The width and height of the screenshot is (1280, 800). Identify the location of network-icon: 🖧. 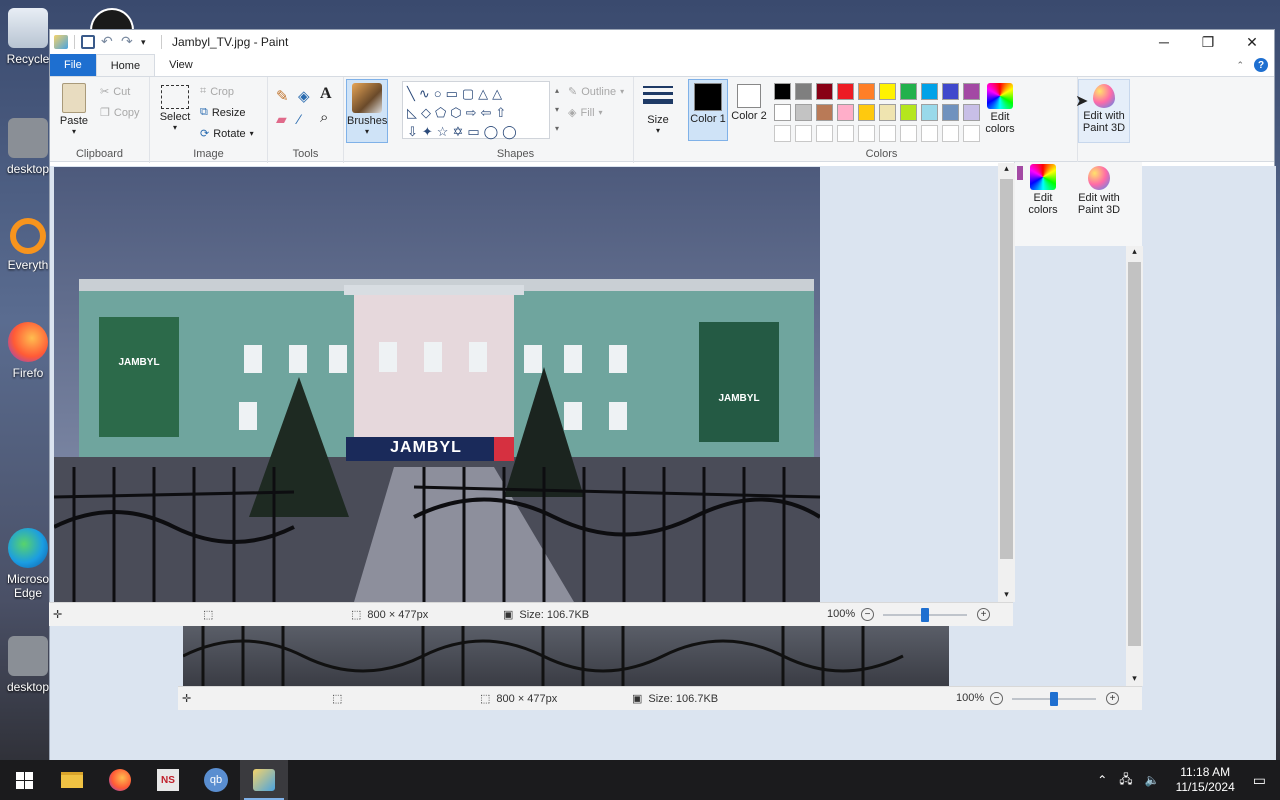
(1125, 780).